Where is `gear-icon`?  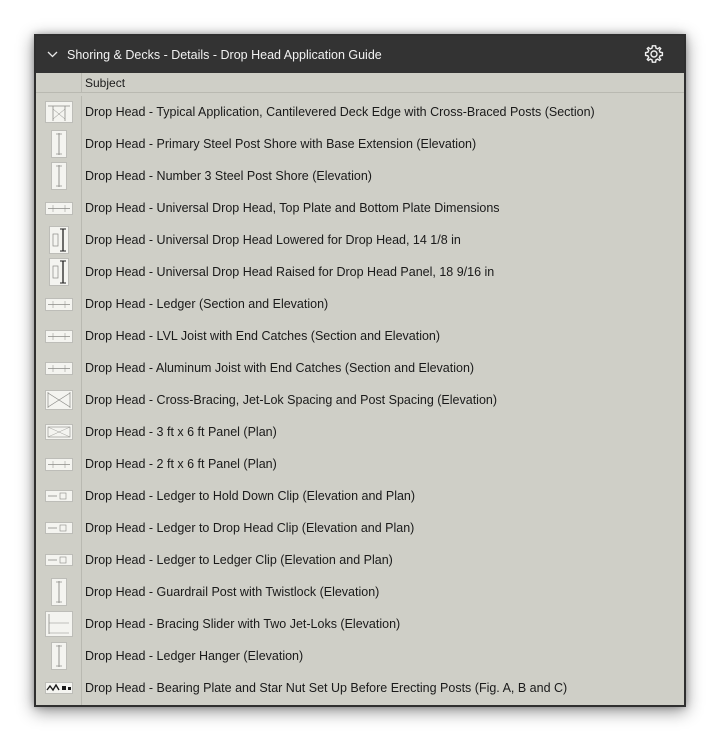 gear-icon is located at coordinates (654, 54).